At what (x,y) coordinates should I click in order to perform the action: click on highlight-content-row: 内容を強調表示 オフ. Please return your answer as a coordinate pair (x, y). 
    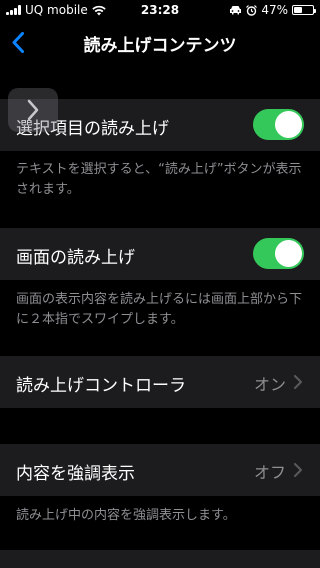
    Looking at the image, I should click on (160, 470).